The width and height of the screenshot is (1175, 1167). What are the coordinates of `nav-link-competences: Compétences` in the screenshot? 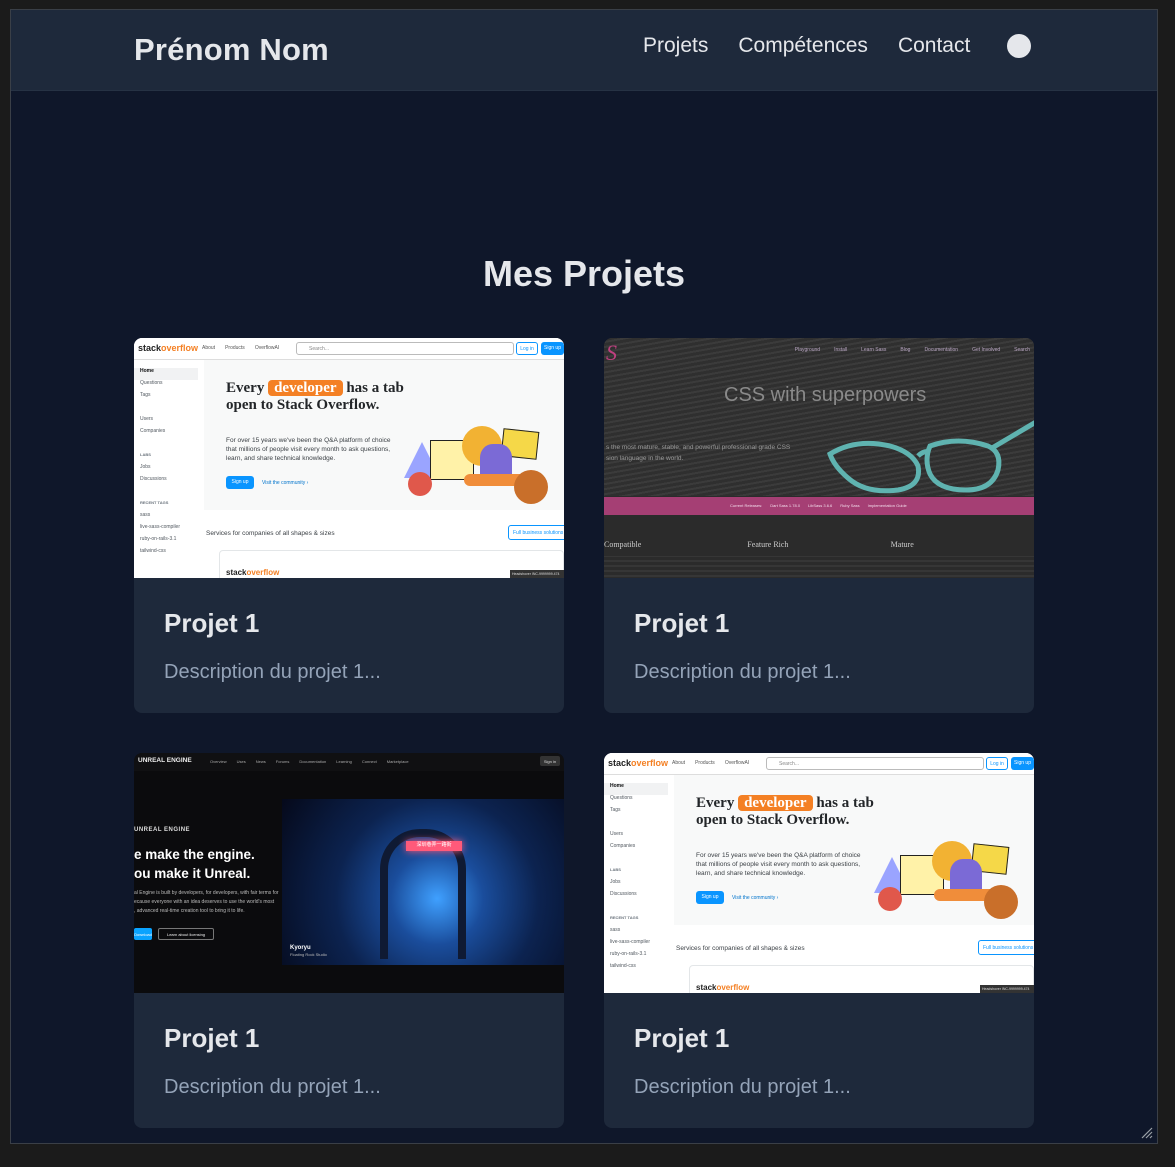 It's located at (803, 46).